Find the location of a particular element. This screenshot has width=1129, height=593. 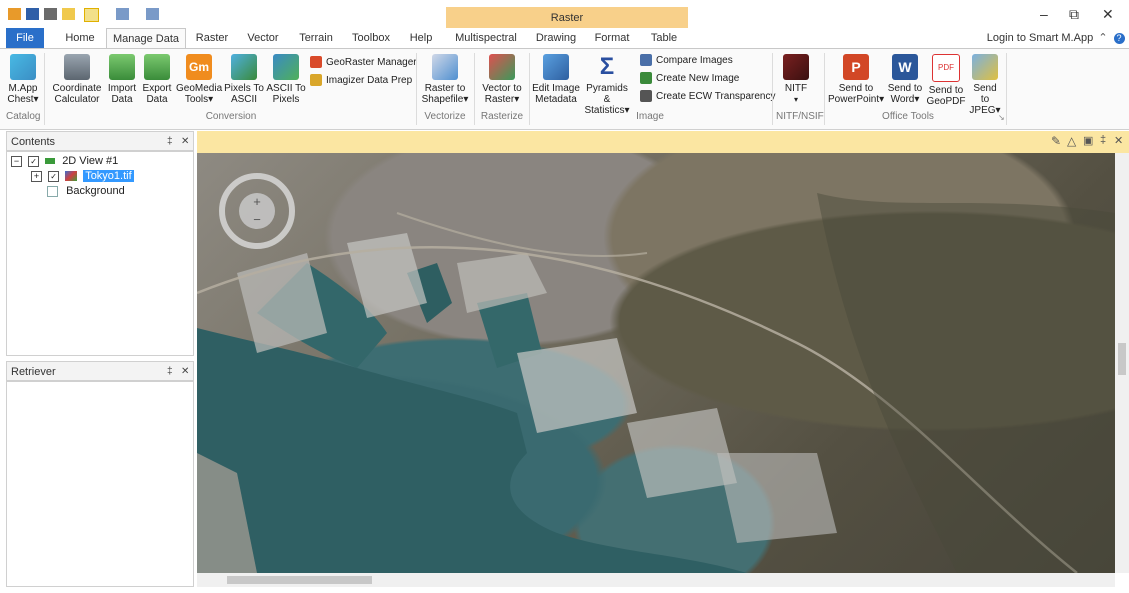

login-link: Login to Smart M.App is located at coordinates (1040, 38).